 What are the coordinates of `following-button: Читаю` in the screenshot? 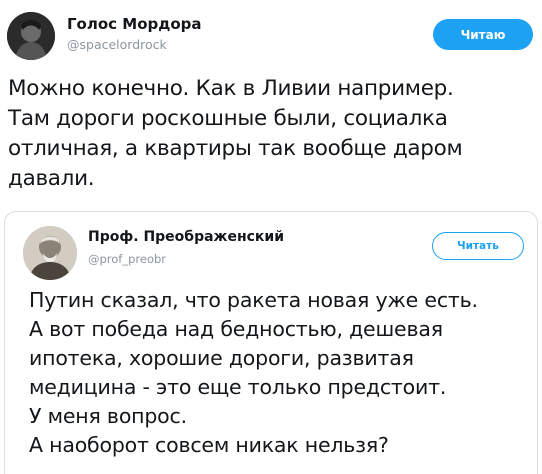 It's located at (483, 34).